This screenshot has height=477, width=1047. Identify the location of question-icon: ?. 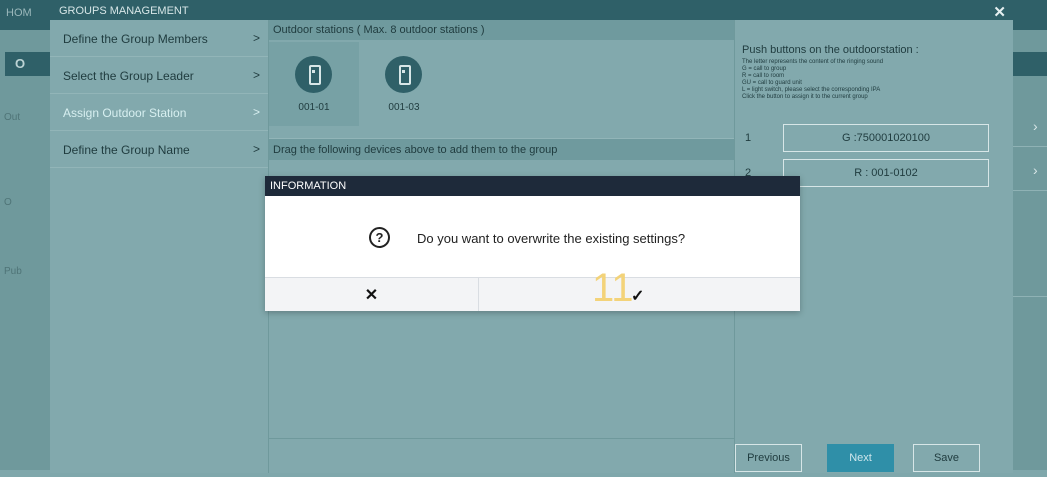
(379, 237).